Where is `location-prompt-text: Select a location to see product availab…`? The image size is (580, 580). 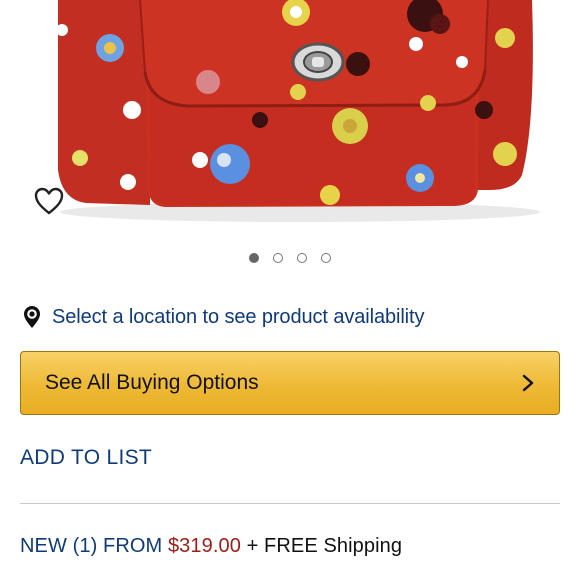 location-prompt-text: Select a location to see product availab… is located at coordinates (238, 317).